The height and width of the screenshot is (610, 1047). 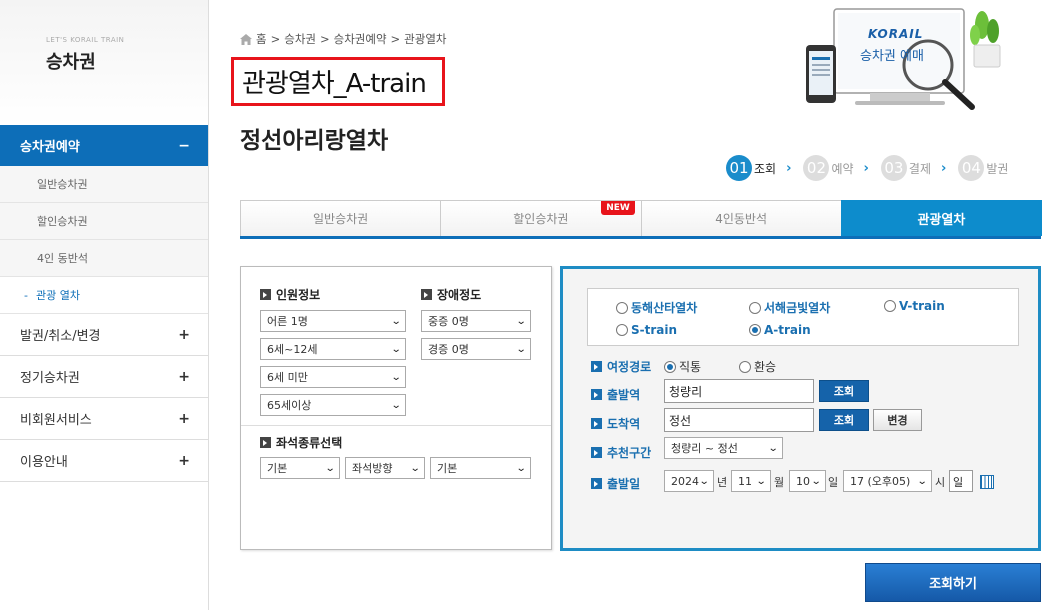 I want to click on collapse-icon: −, so click(x=184, y=146).